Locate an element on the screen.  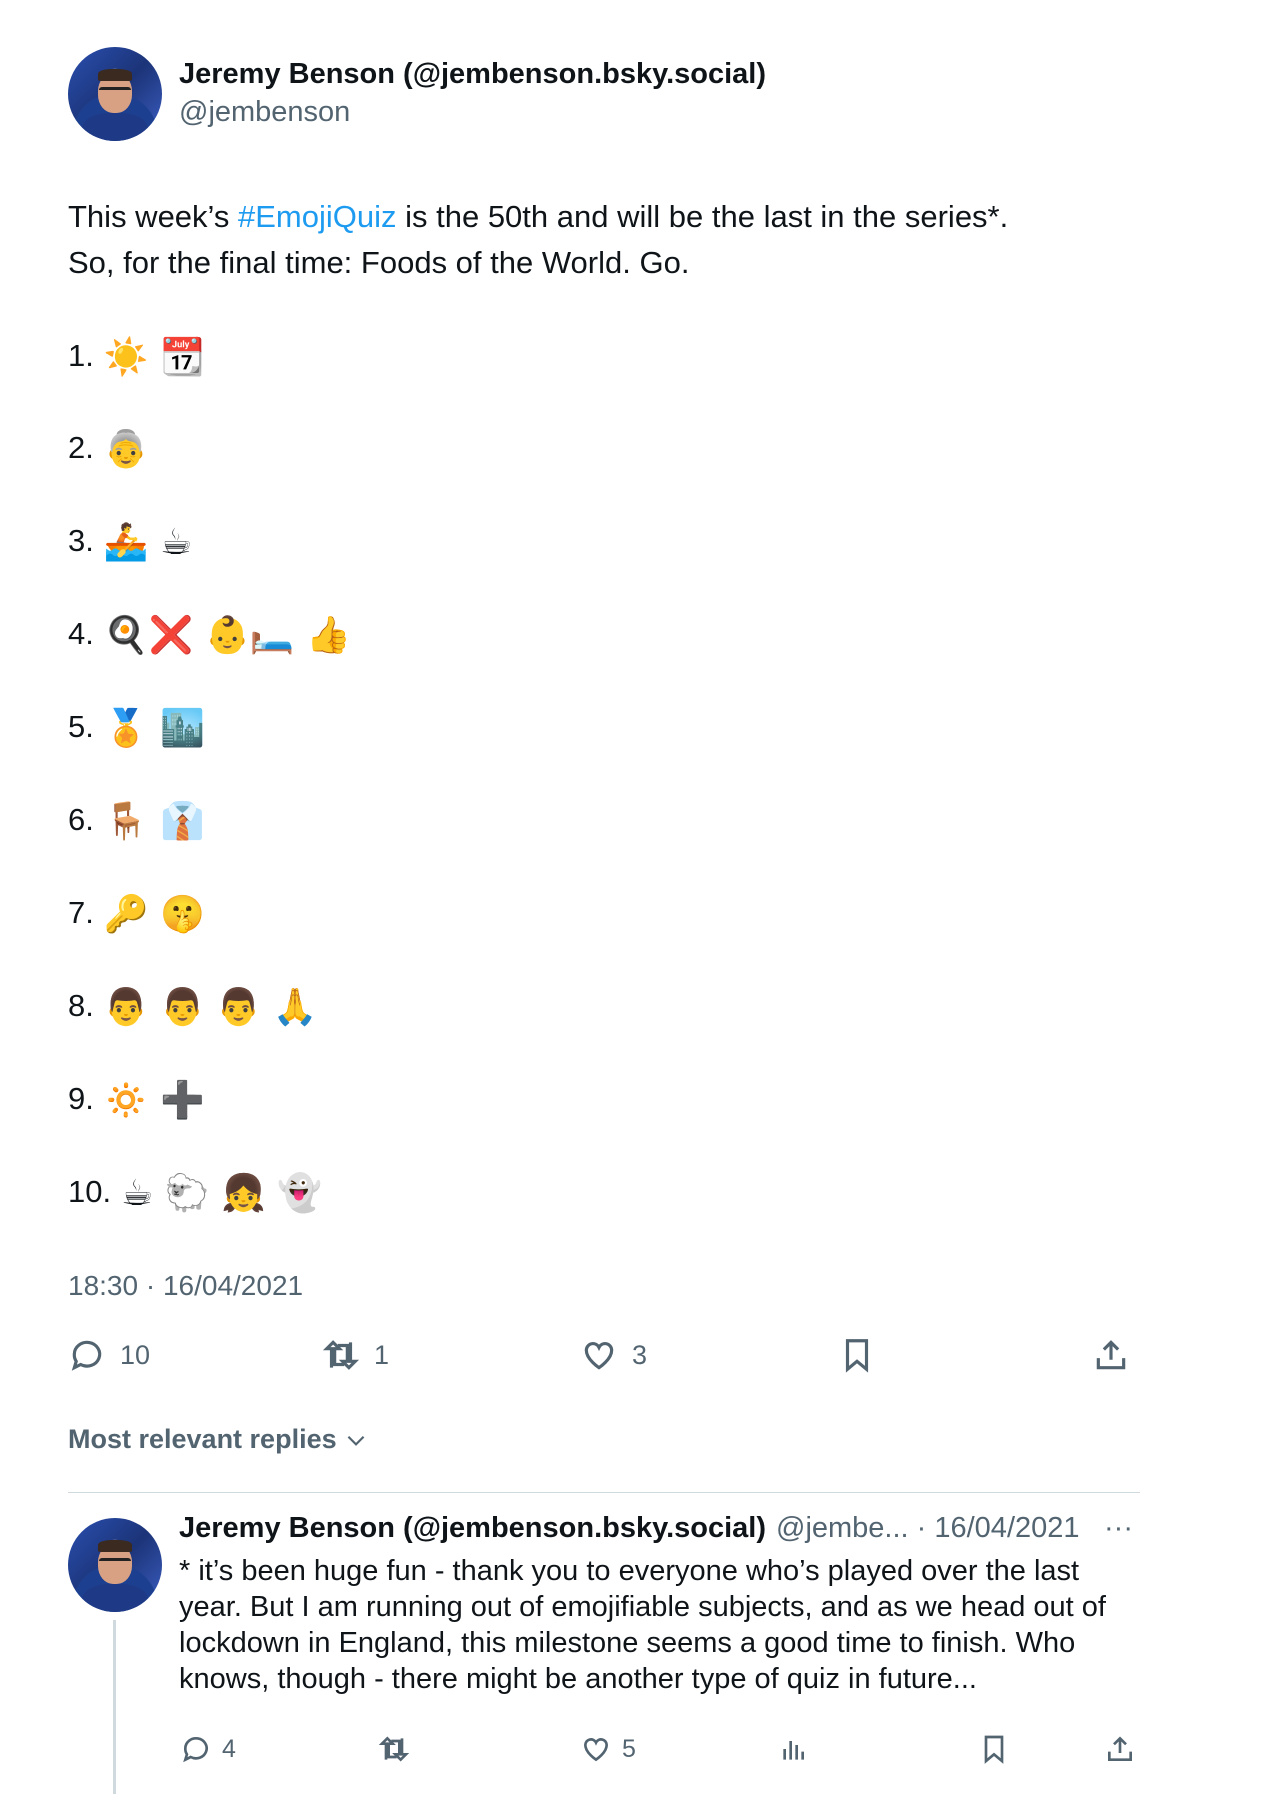
quiz-item-emojis: 🏅 🏙️ is located at coordinates (154, 728).